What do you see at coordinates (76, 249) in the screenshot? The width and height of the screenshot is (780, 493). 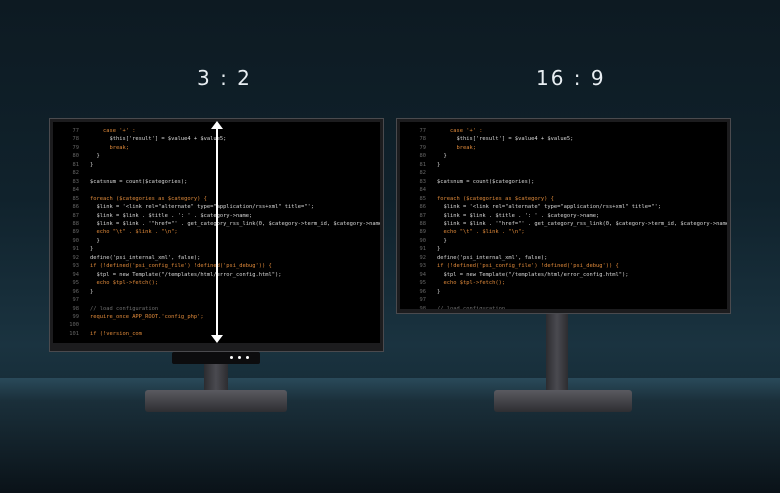 I see `line-number: 91` at bounding box center [76, 249].